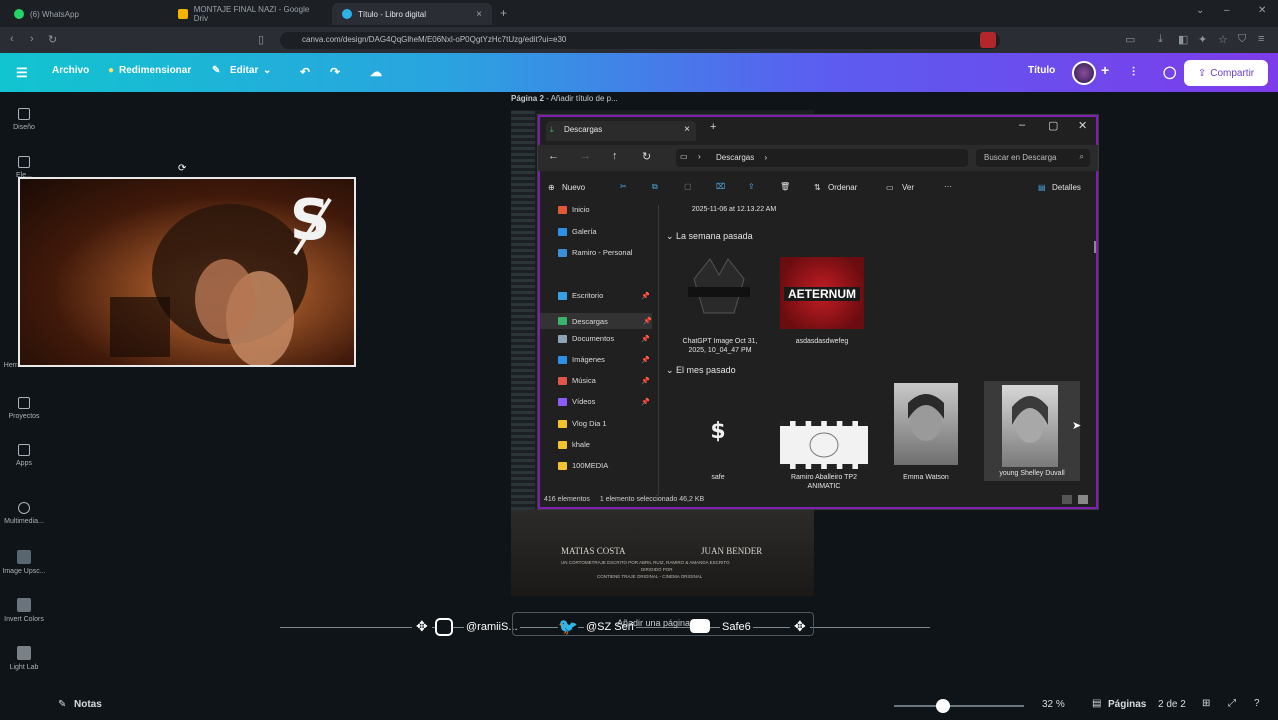  I want to click on sidebar-item: Documentos 📌, so click(604, 338).